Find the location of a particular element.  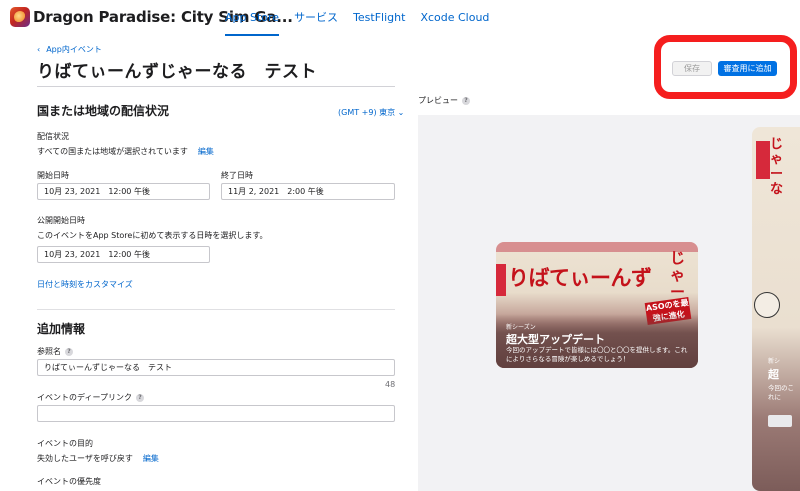

end-date-input: 11月 2, 2021 2:00 午後 is located at coordinates (308, 191).